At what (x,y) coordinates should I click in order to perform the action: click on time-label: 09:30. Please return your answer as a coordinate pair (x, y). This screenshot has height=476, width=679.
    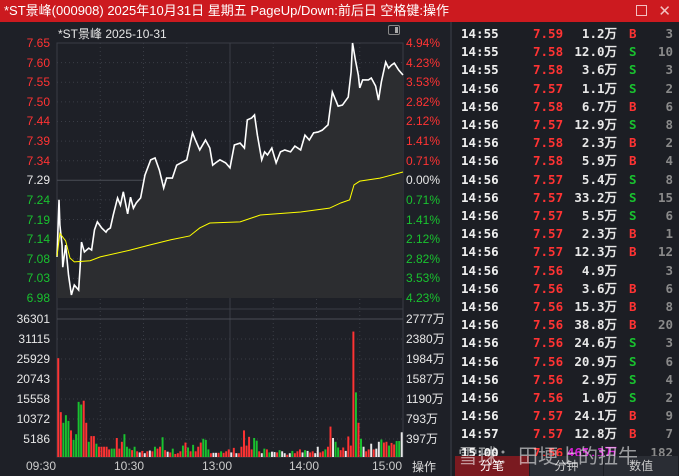
    Looking at the image, I should click on (41, 466).